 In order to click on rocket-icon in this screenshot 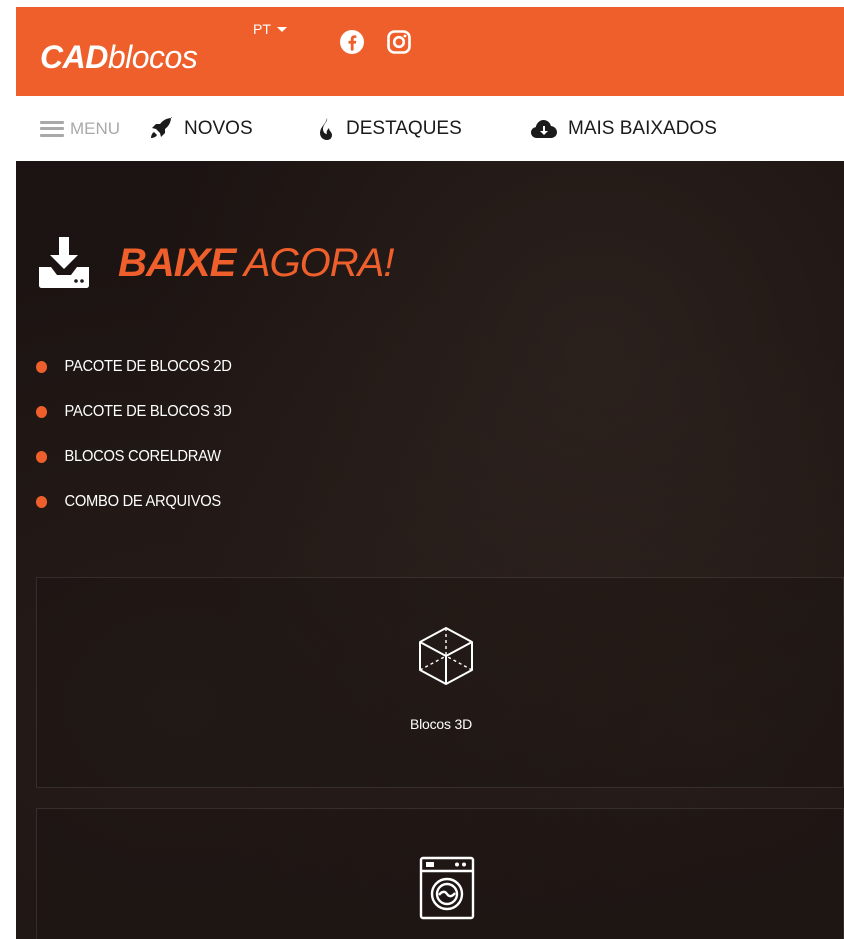, I will do `click(161, 127)`.